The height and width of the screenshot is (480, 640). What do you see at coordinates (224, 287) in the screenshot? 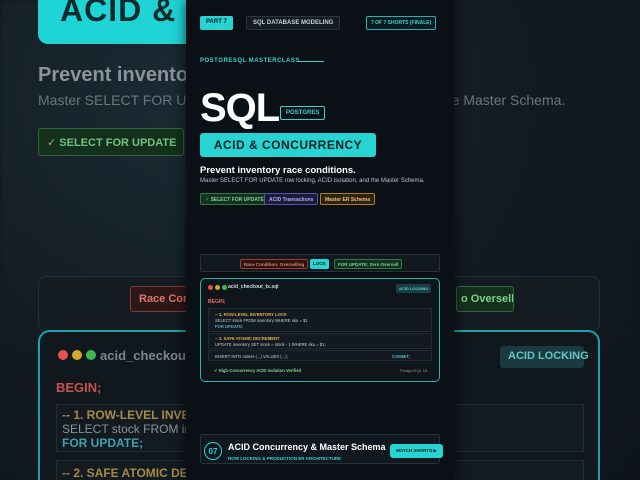
I see `maximize-dot-icon` at bounding box center [224, 287].